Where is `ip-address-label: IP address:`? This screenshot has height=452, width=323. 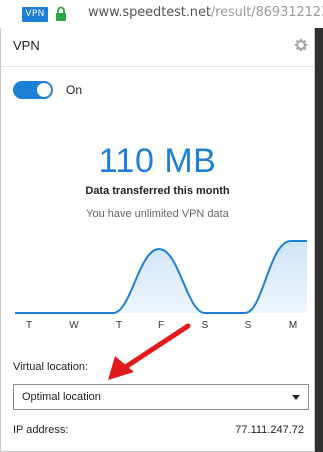
ip-address-label: IP address: is located at coordinates (41, 430).